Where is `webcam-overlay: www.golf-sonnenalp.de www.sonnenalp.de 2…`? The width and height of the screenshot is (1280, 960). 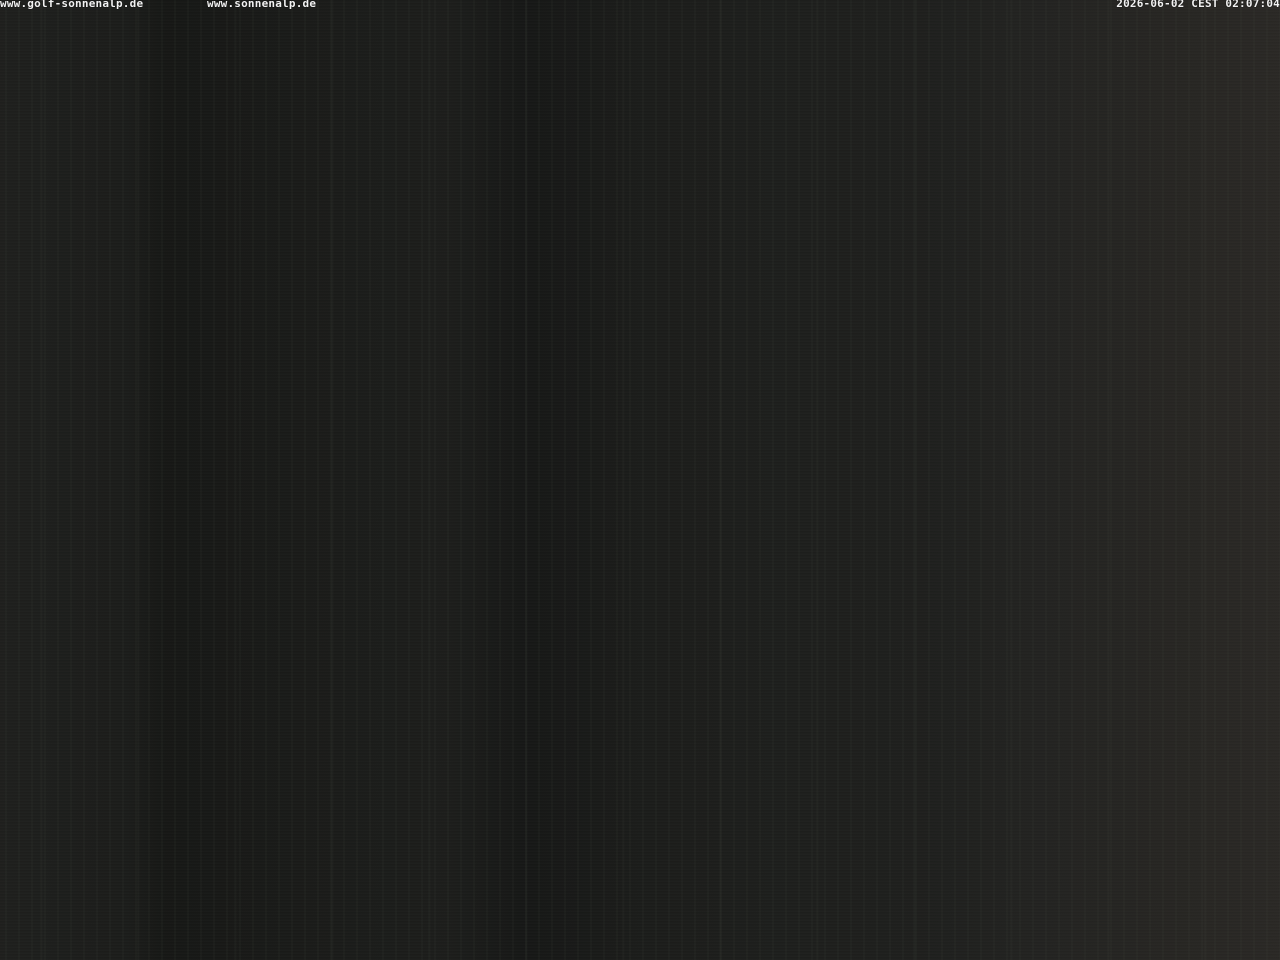
webcam-overlay: www.golf-sonnenalp.de www.sonnenalp.de 2… is located at coordinates (640, 6).